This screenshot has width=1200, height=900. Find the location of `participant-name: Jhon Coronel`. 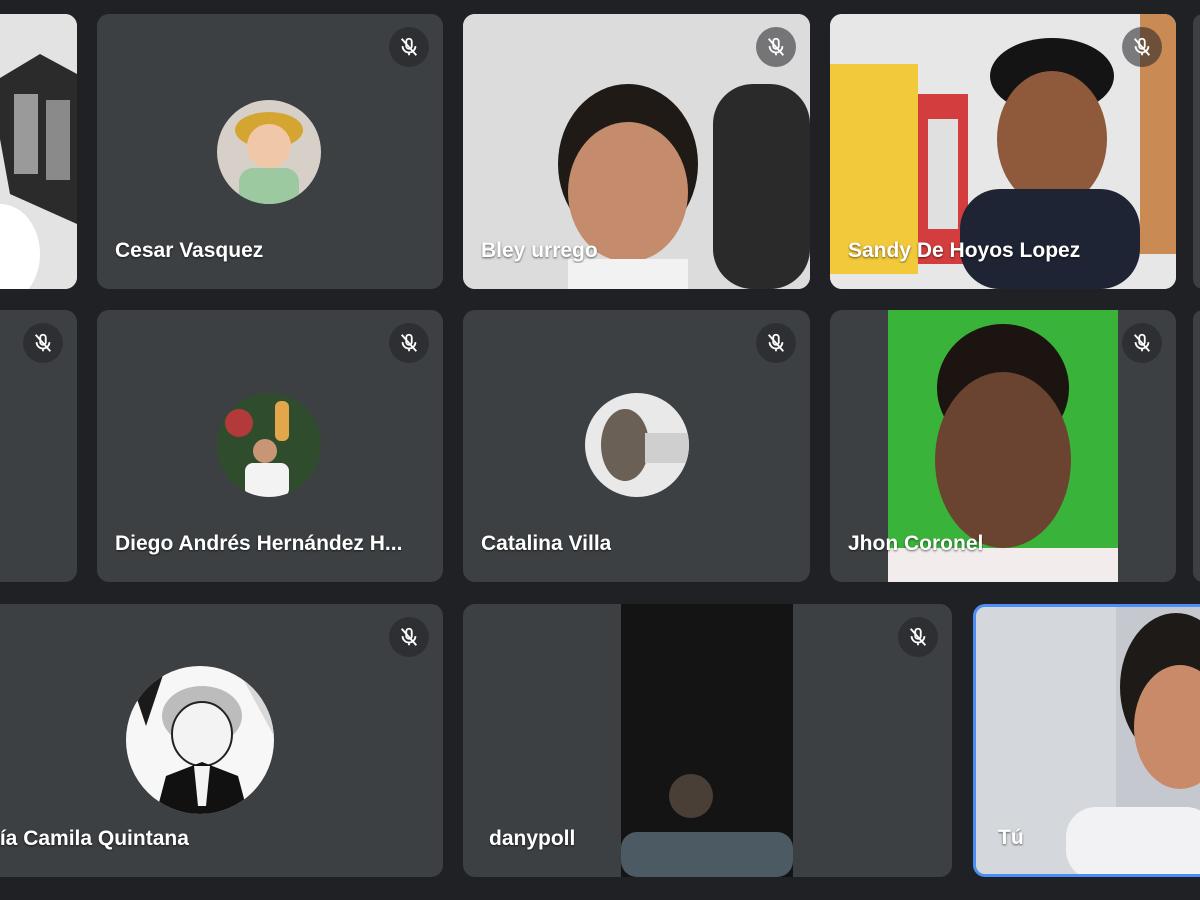

participant-name: Jhon Coronel is located at coordinates (916, 543).